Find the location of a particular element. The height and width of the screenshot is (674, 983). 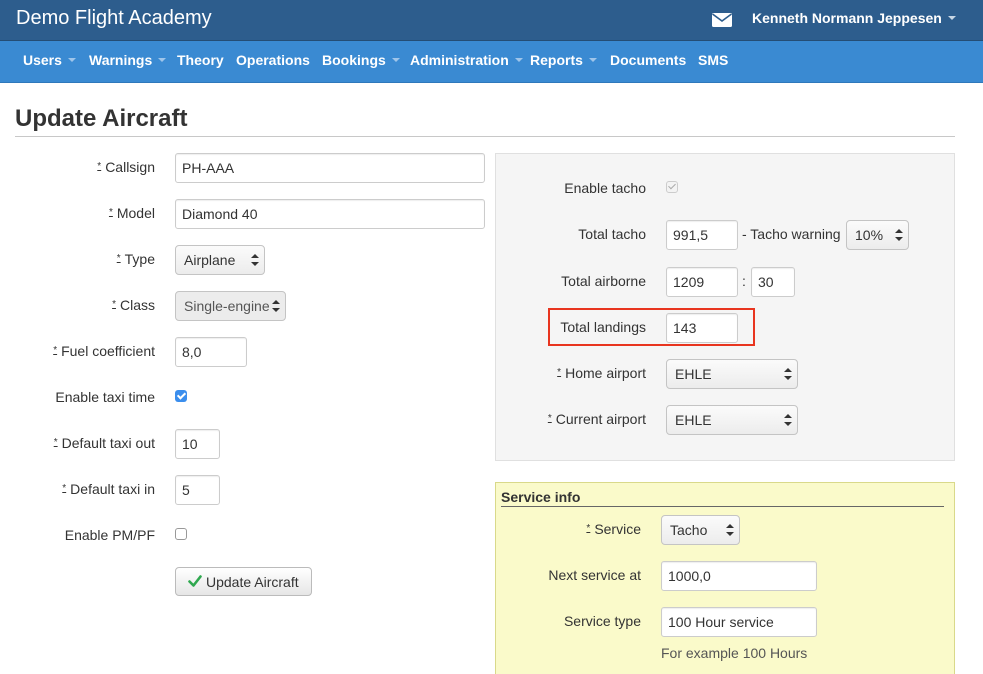

tacho-warning-select: 10% is located at coordinates (877, 235).